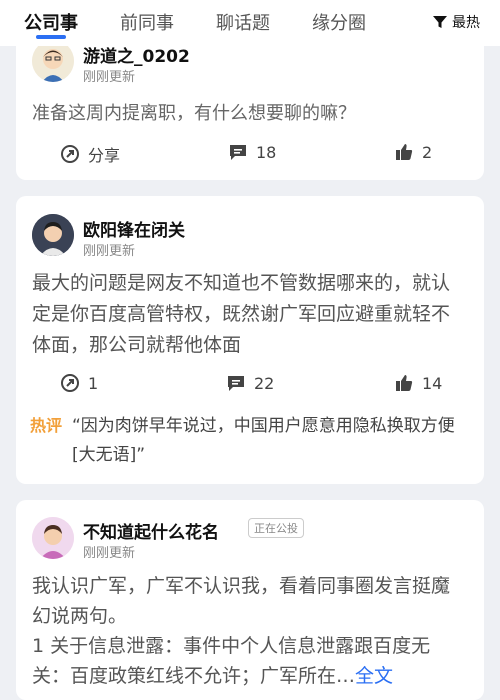 Image resolution: width=500 pixels, height=700 pixels. I want to click on like-count: 2, so click(427, 152).